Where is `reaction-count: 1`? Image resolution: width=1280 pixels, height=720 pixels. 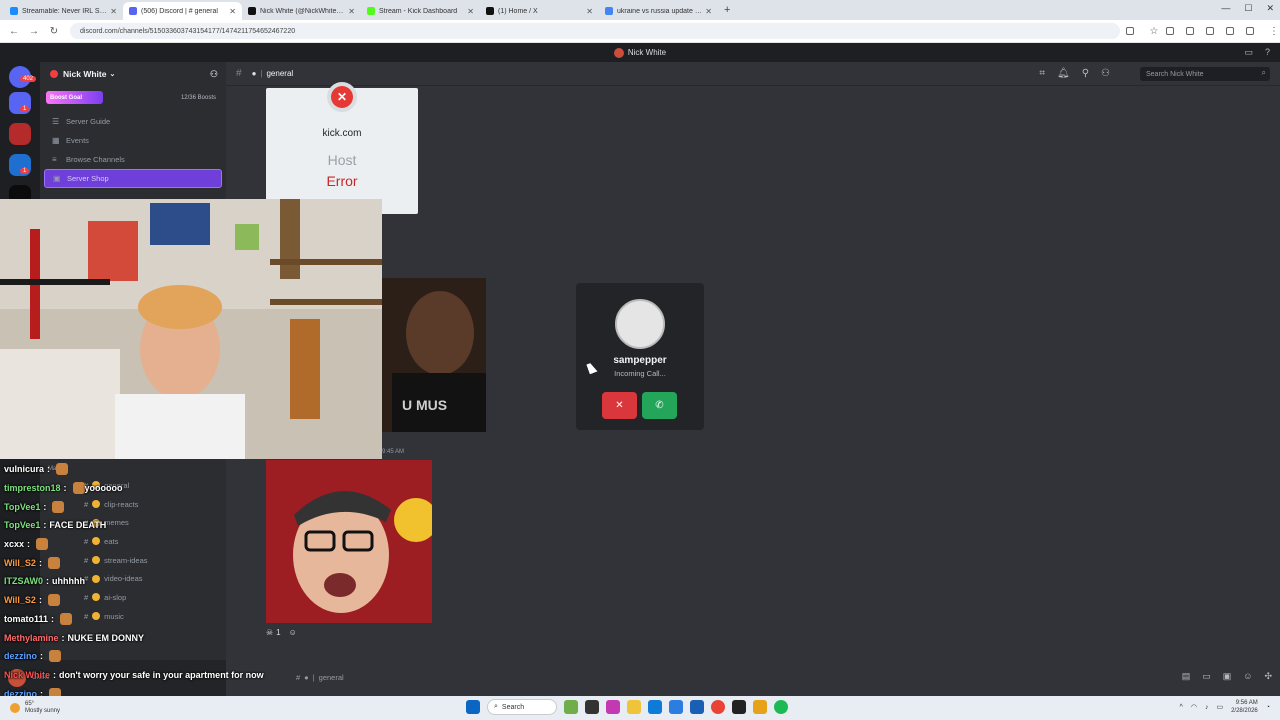
reaction-count: 1 is located at coordinates (278, 632).